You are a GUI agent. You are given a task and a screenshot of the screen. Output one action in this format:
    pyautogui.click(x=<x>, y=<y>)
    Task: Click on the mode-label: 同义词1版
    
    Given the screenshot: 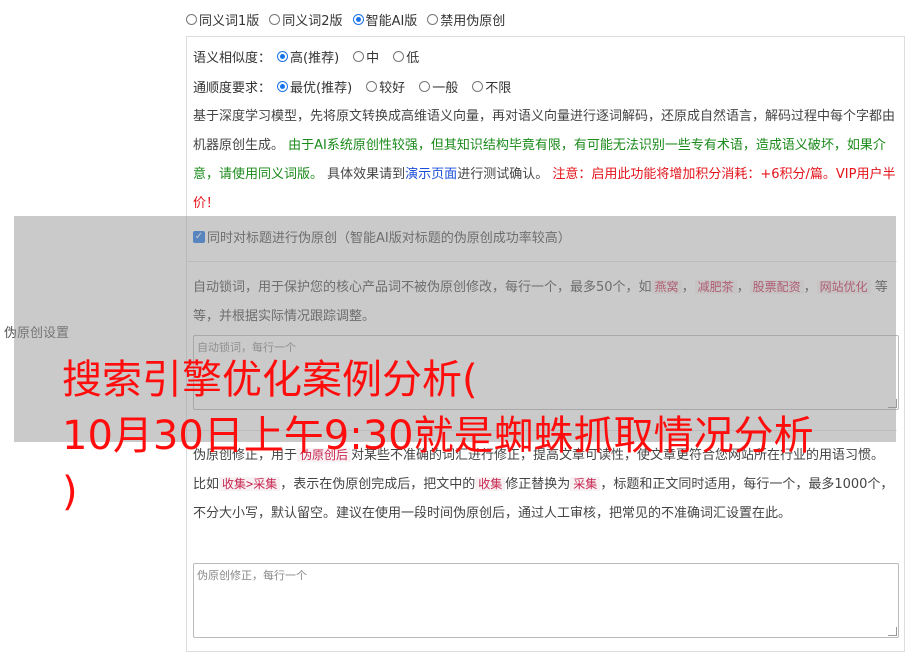 What is the action you would take?
    pyautogui.click(x=229, y=21)
    